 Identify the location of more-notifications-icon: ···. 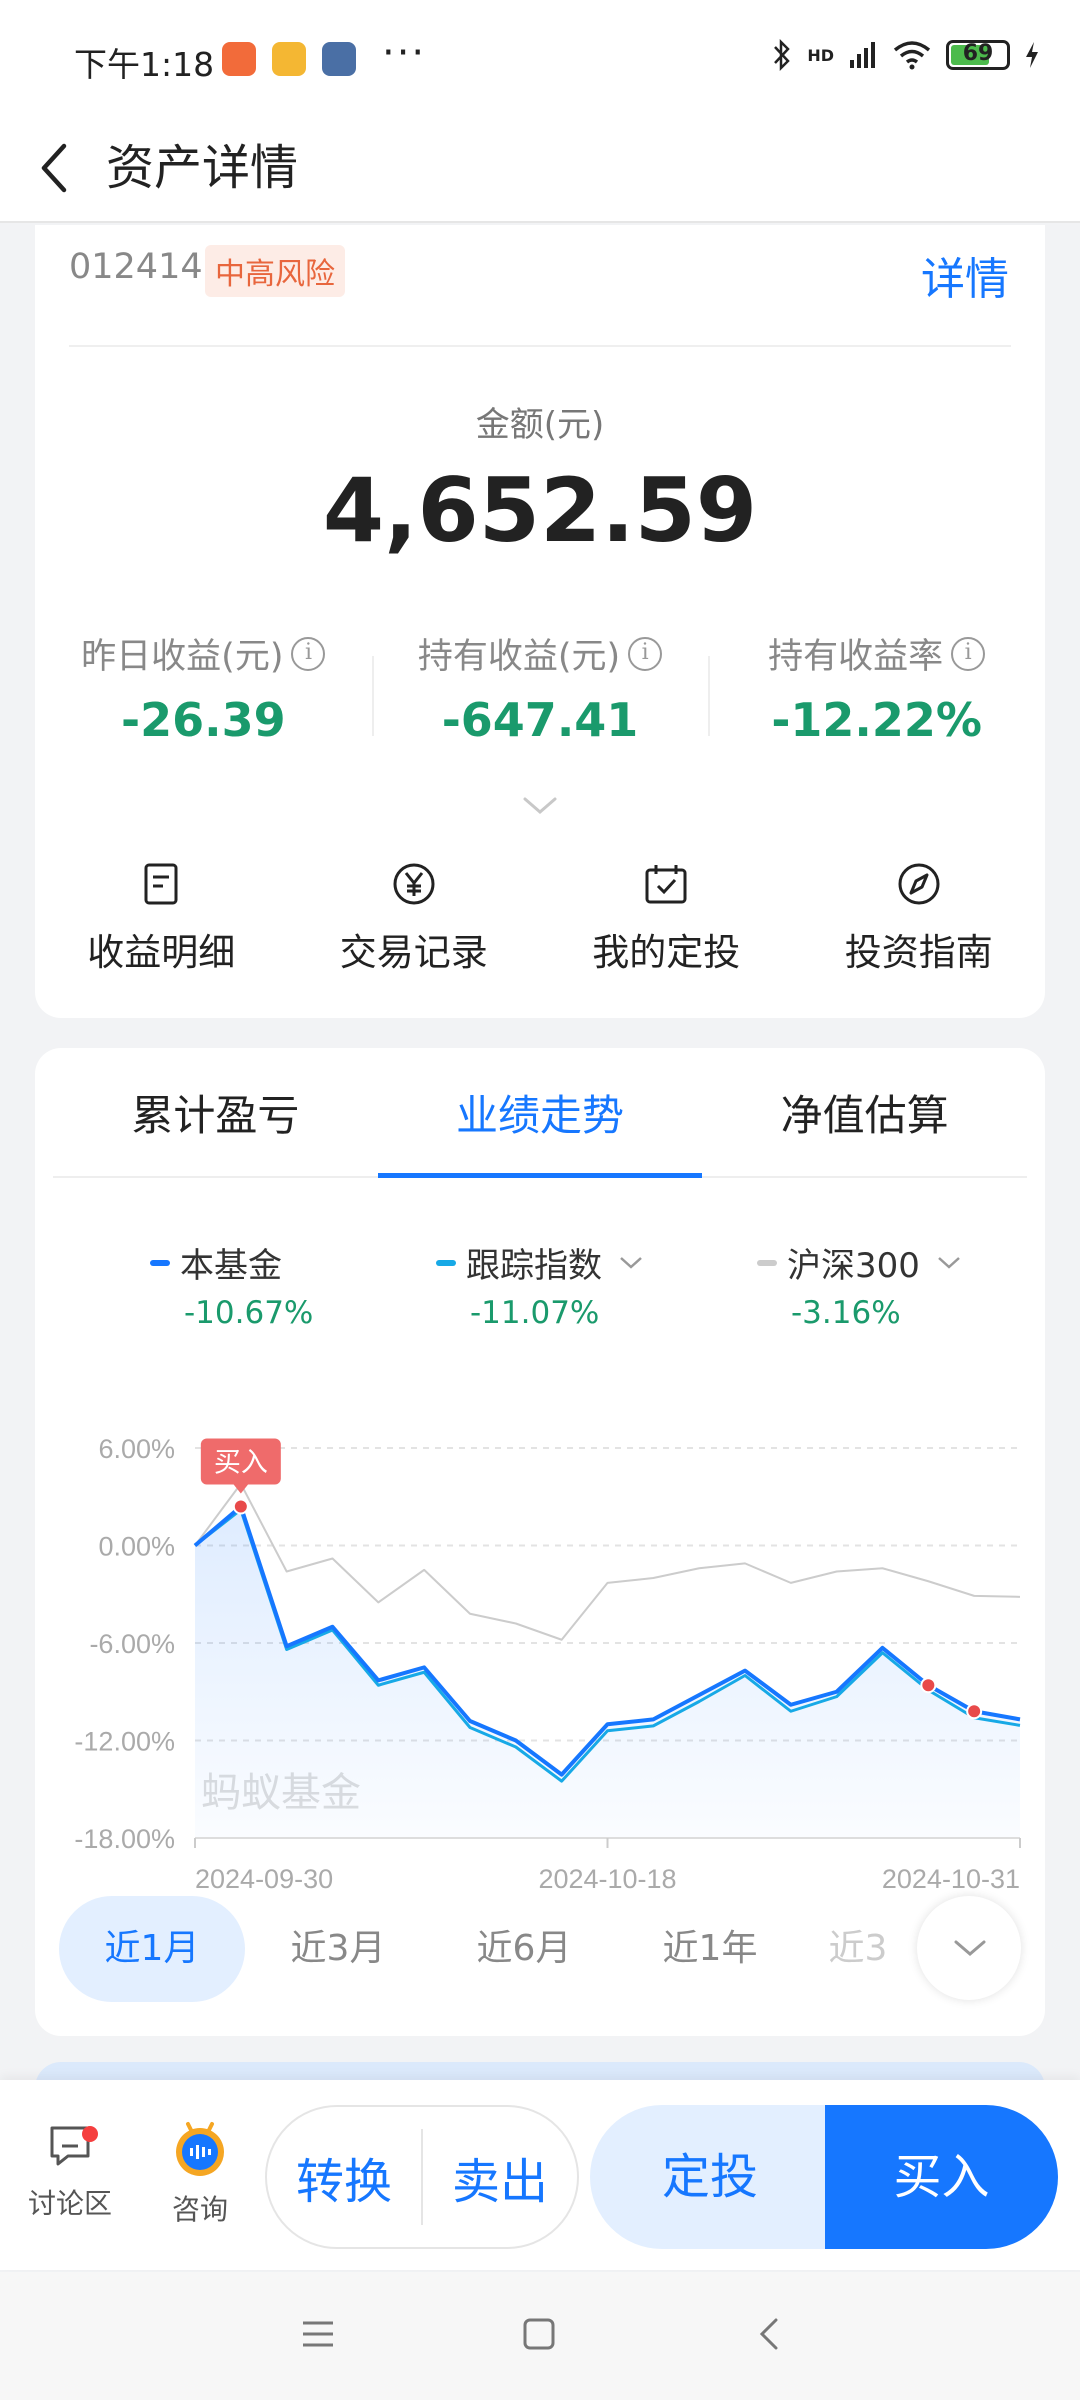
(404, 53).